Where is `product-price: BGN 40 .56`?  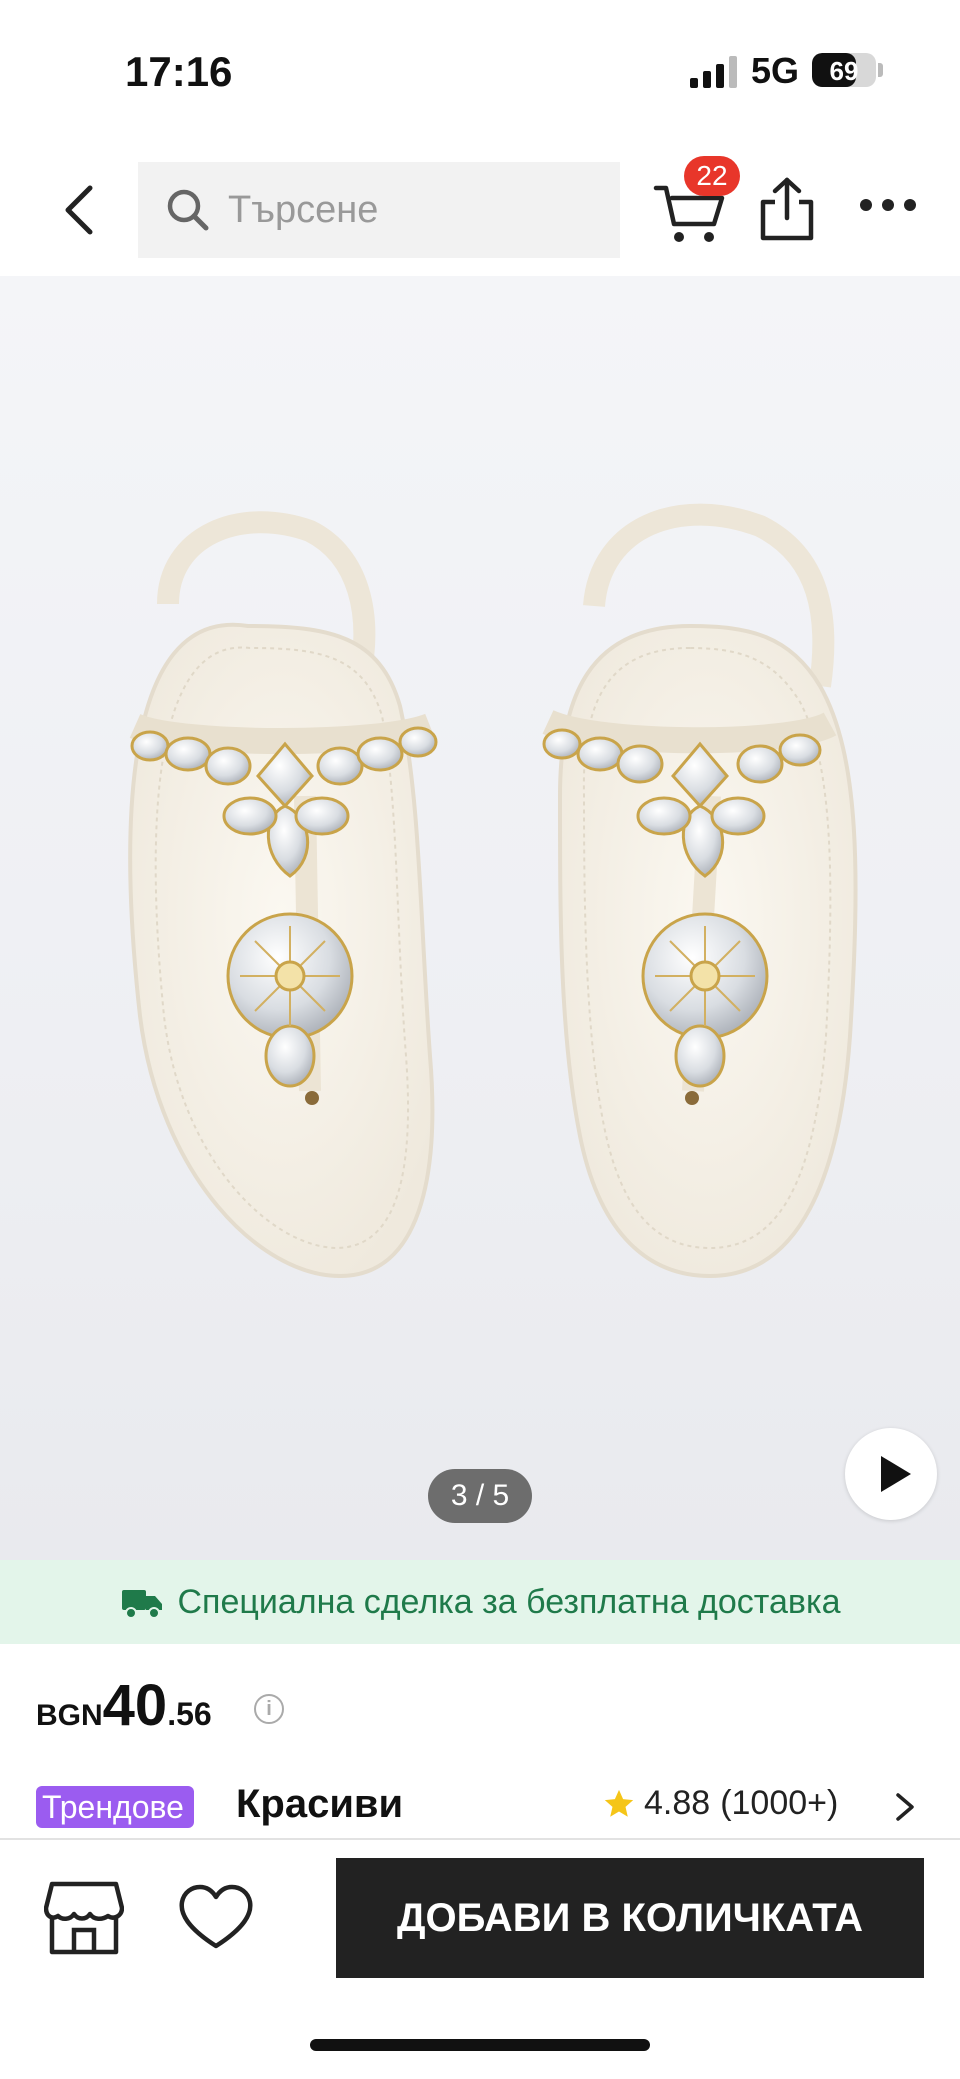
product-price: BGN 40 .56 is located at coordinates (124, 1705).